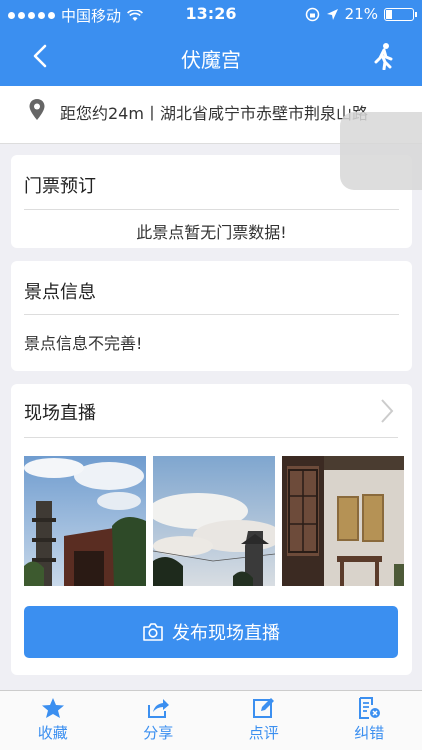 The image size is (422, 750). What do you see at coordinates (60, 413) in the screenshot?
I see `live-title: 现场直播` at bounding box center [60, 413].